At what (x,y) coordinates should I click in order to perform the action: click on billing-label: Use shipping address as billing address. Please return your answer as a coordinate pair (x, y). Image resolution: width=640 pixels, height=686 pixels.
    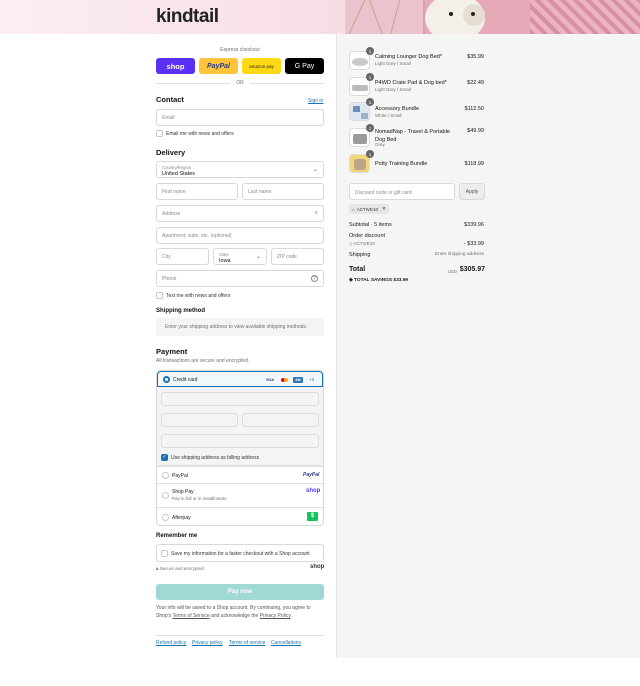
    Looking at the image, I should click on (215, 458).